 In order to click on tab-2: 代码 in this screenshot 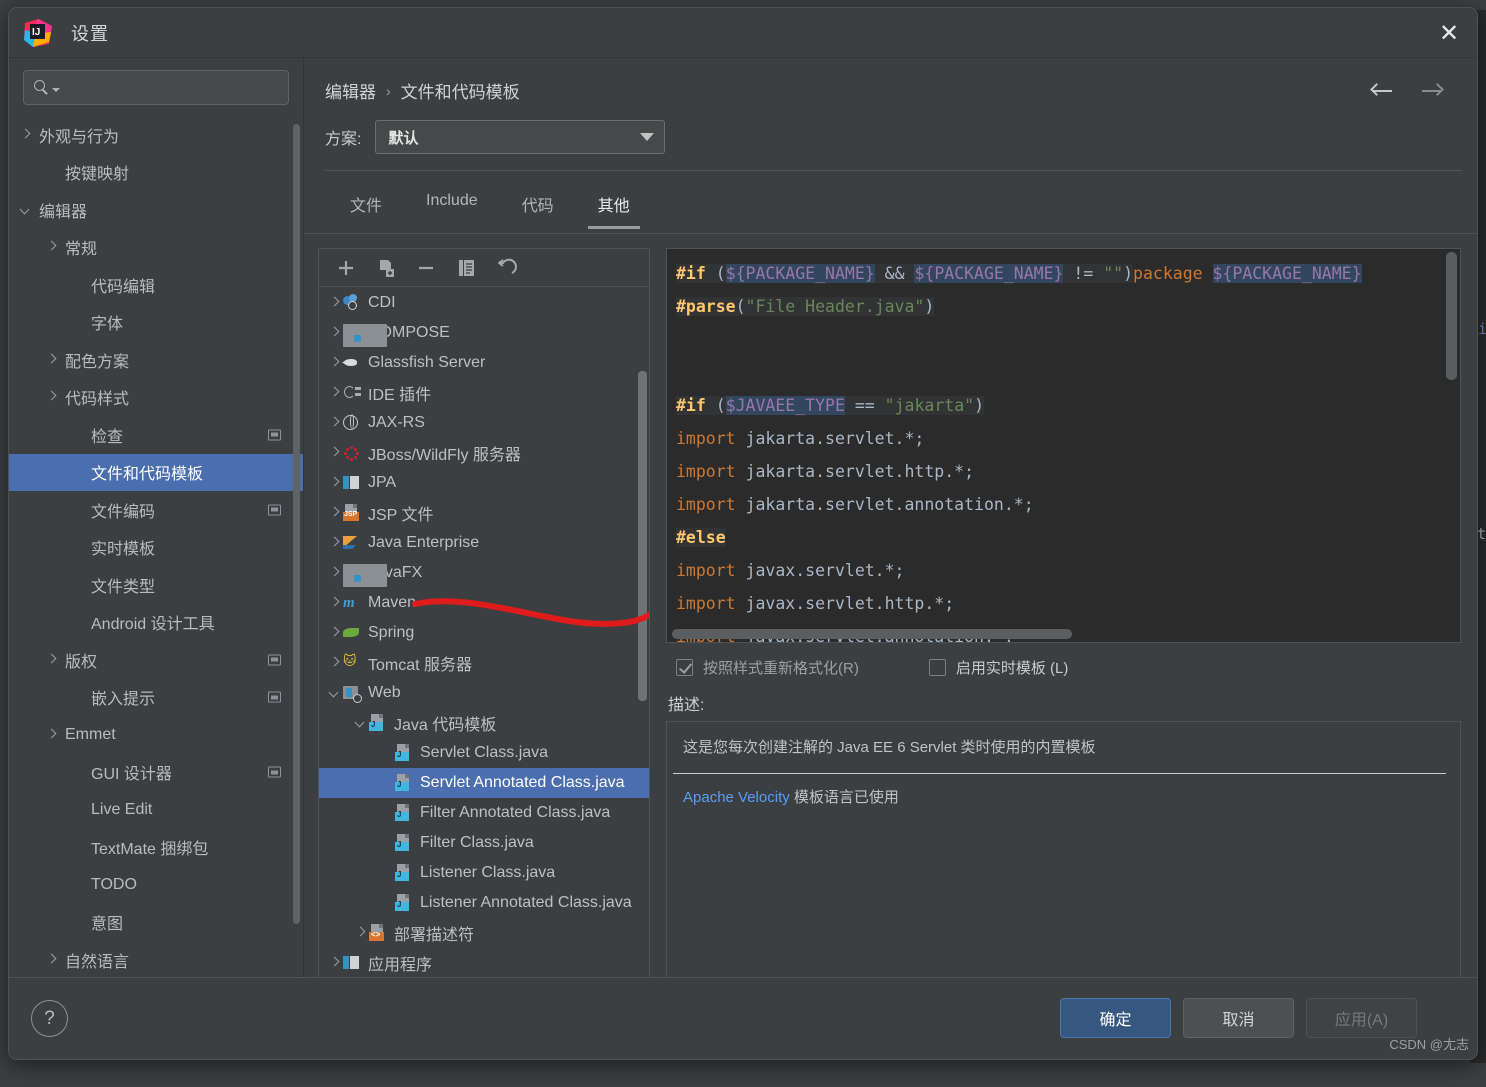, I will do `click(538, 205)`.